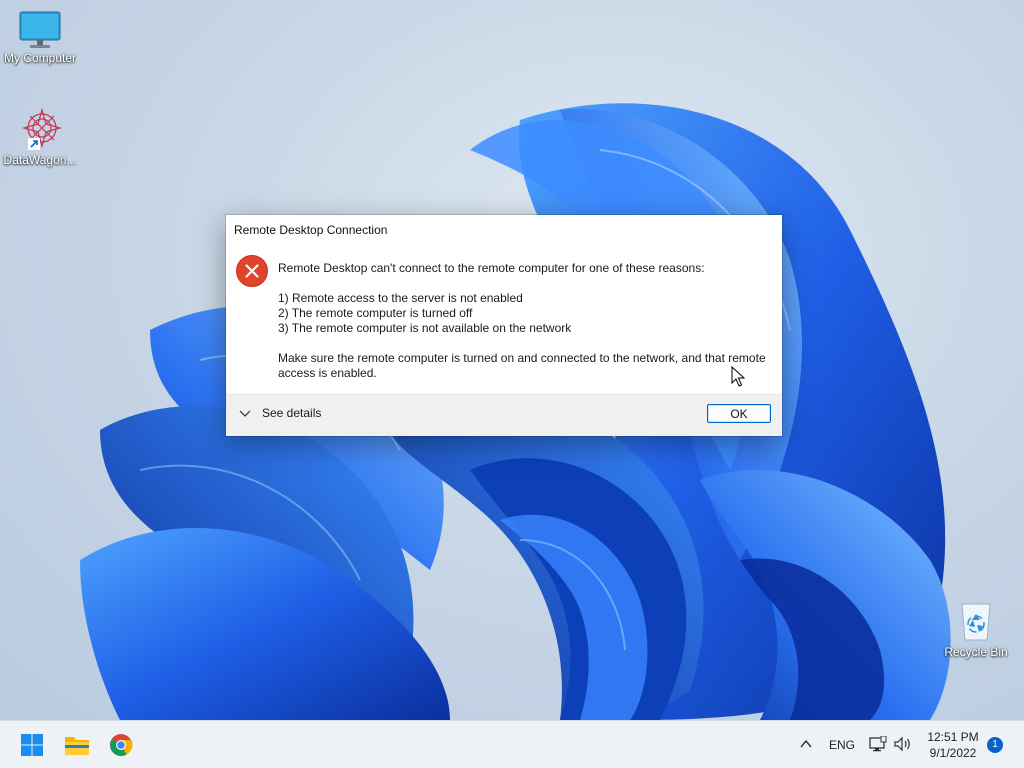  I want to click on show-hidden-icons-chevron-icon, so click(806, 744).